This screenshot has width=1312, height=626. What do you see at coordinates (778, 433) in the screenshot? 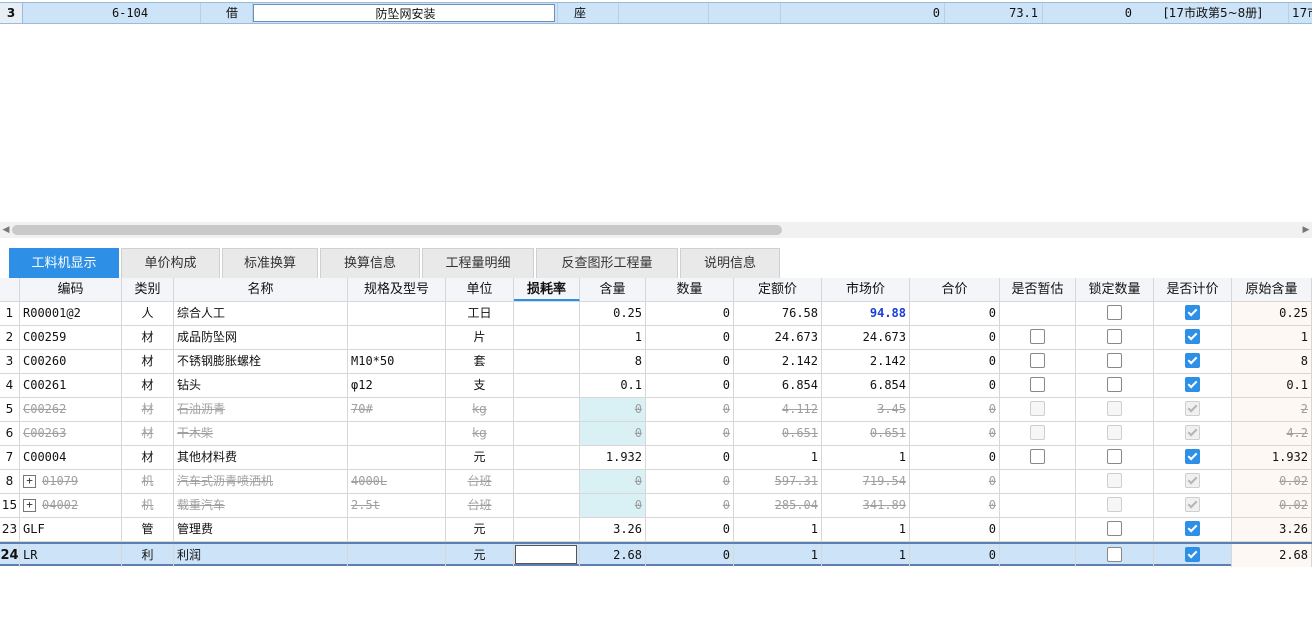
I see `cell-quota-price: 0.651` at bounding box center [778, 433].